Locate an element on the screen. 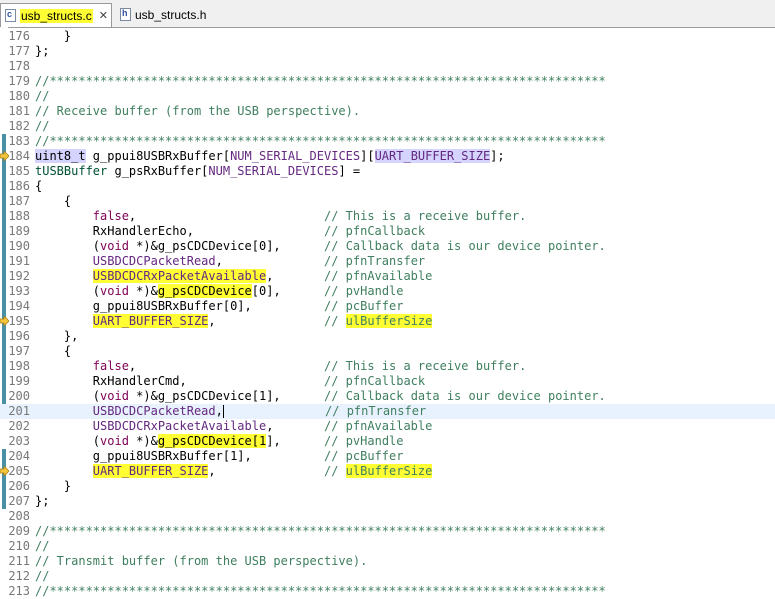  line-number: 202 is located at coordinates (19, 426).